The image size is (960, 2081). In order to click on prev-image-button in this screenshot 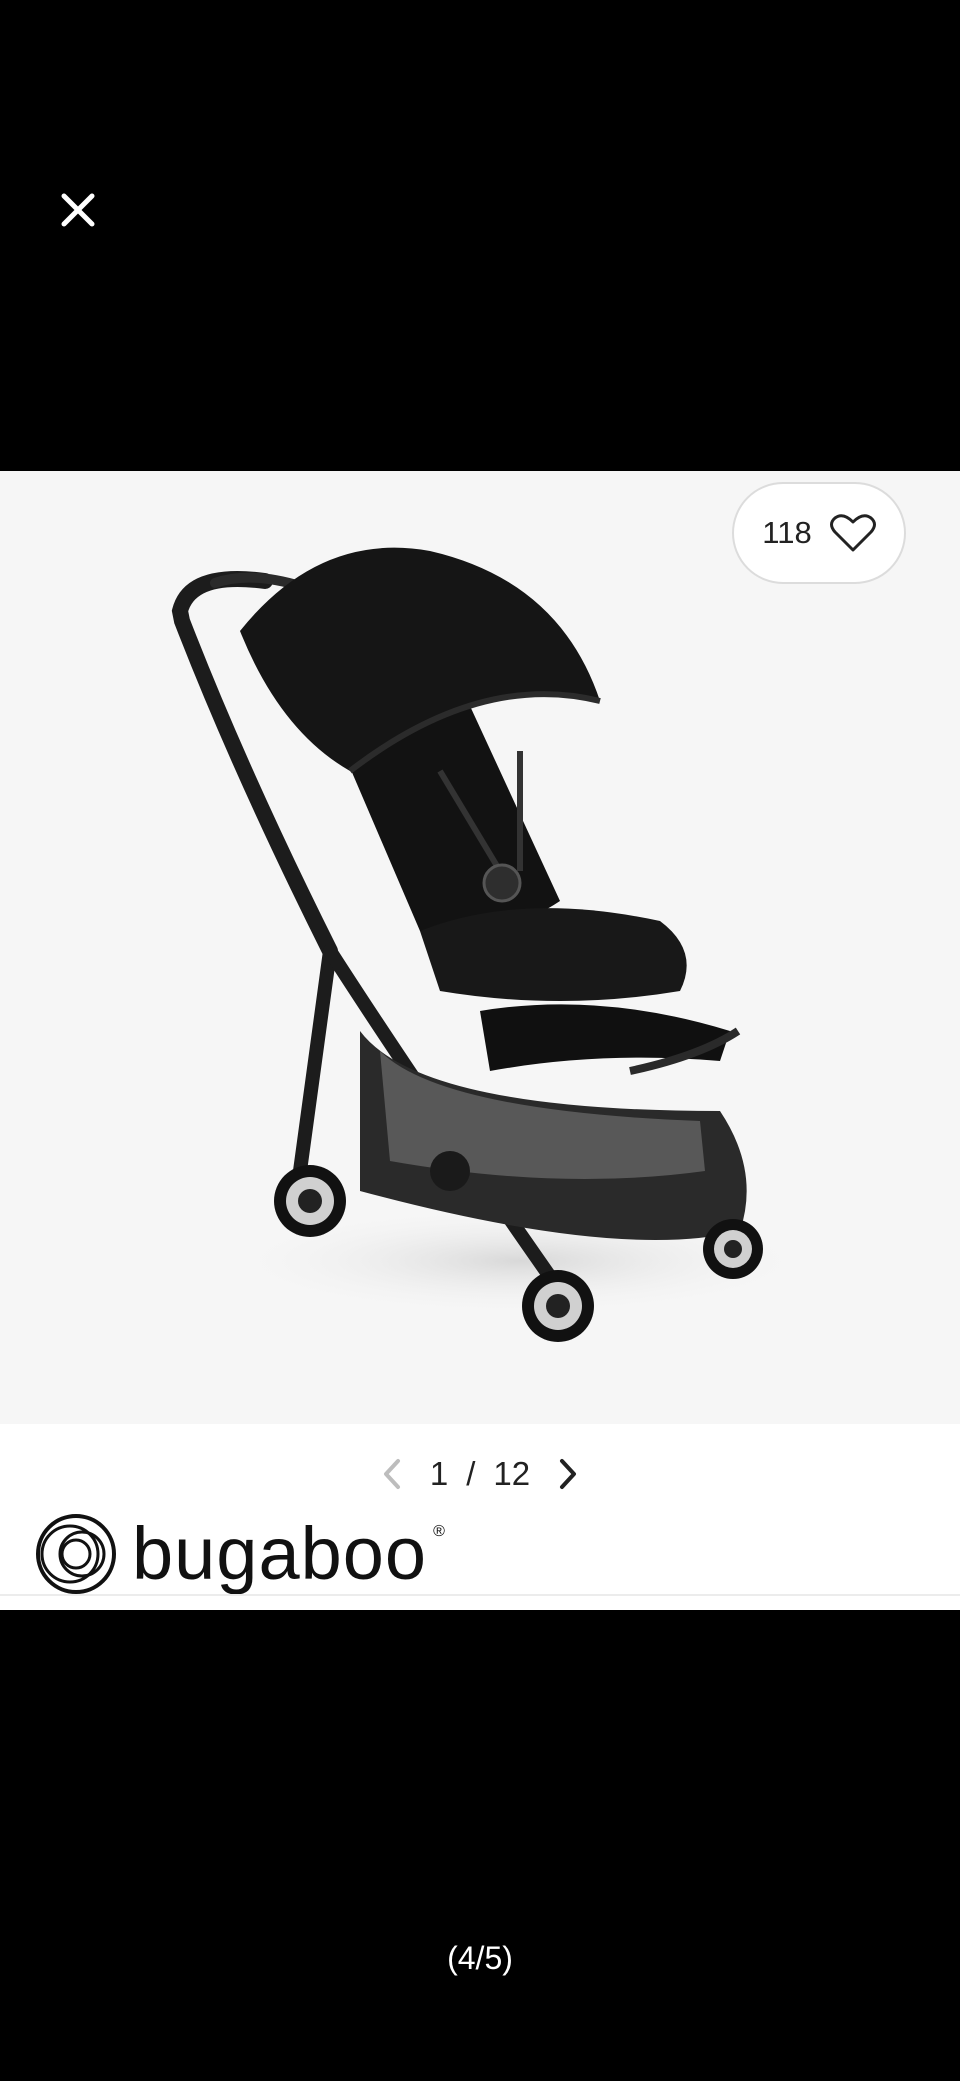, I will do `click(392, 1474)`.